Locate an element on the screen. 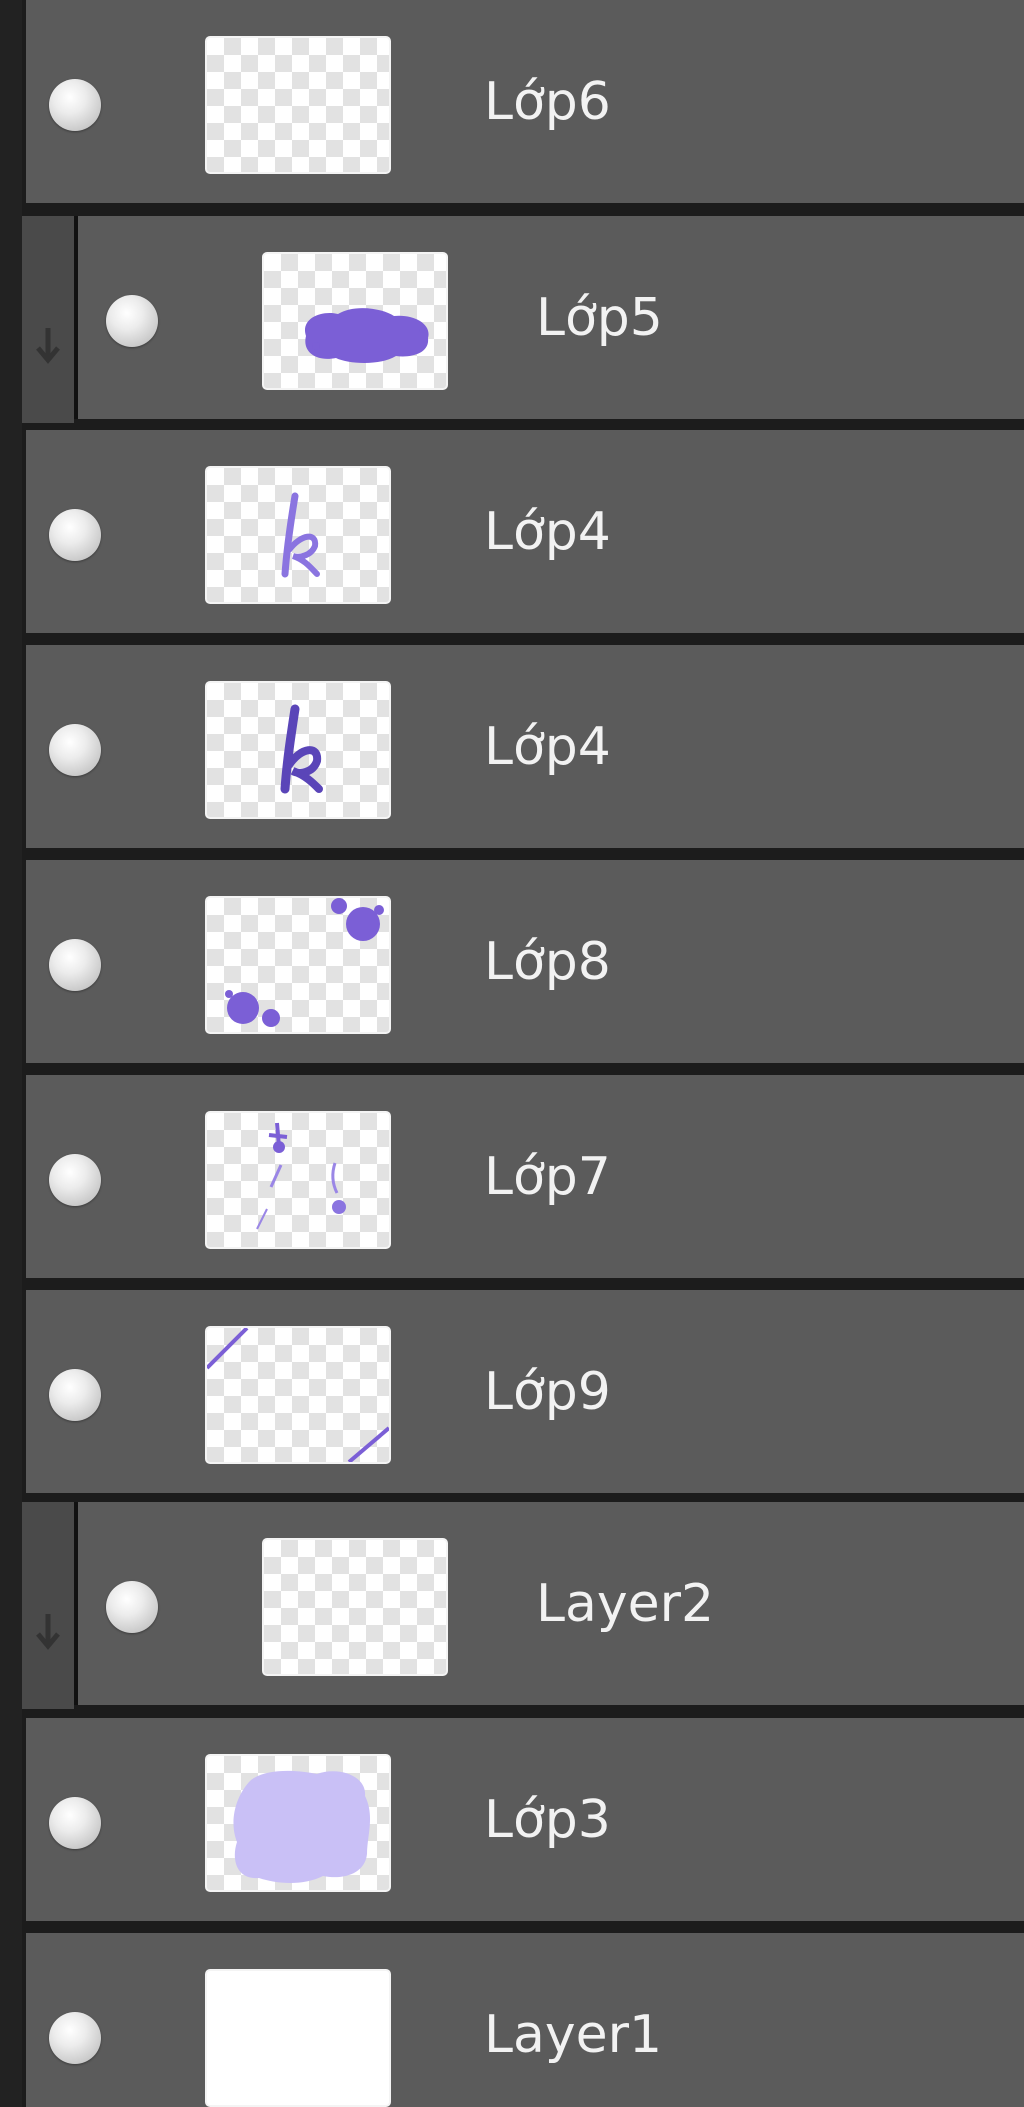 Image resolution: width=1024 pixels, height=2107 pixels. layer-name: Layer2 is located at coordinates (625, 1604).